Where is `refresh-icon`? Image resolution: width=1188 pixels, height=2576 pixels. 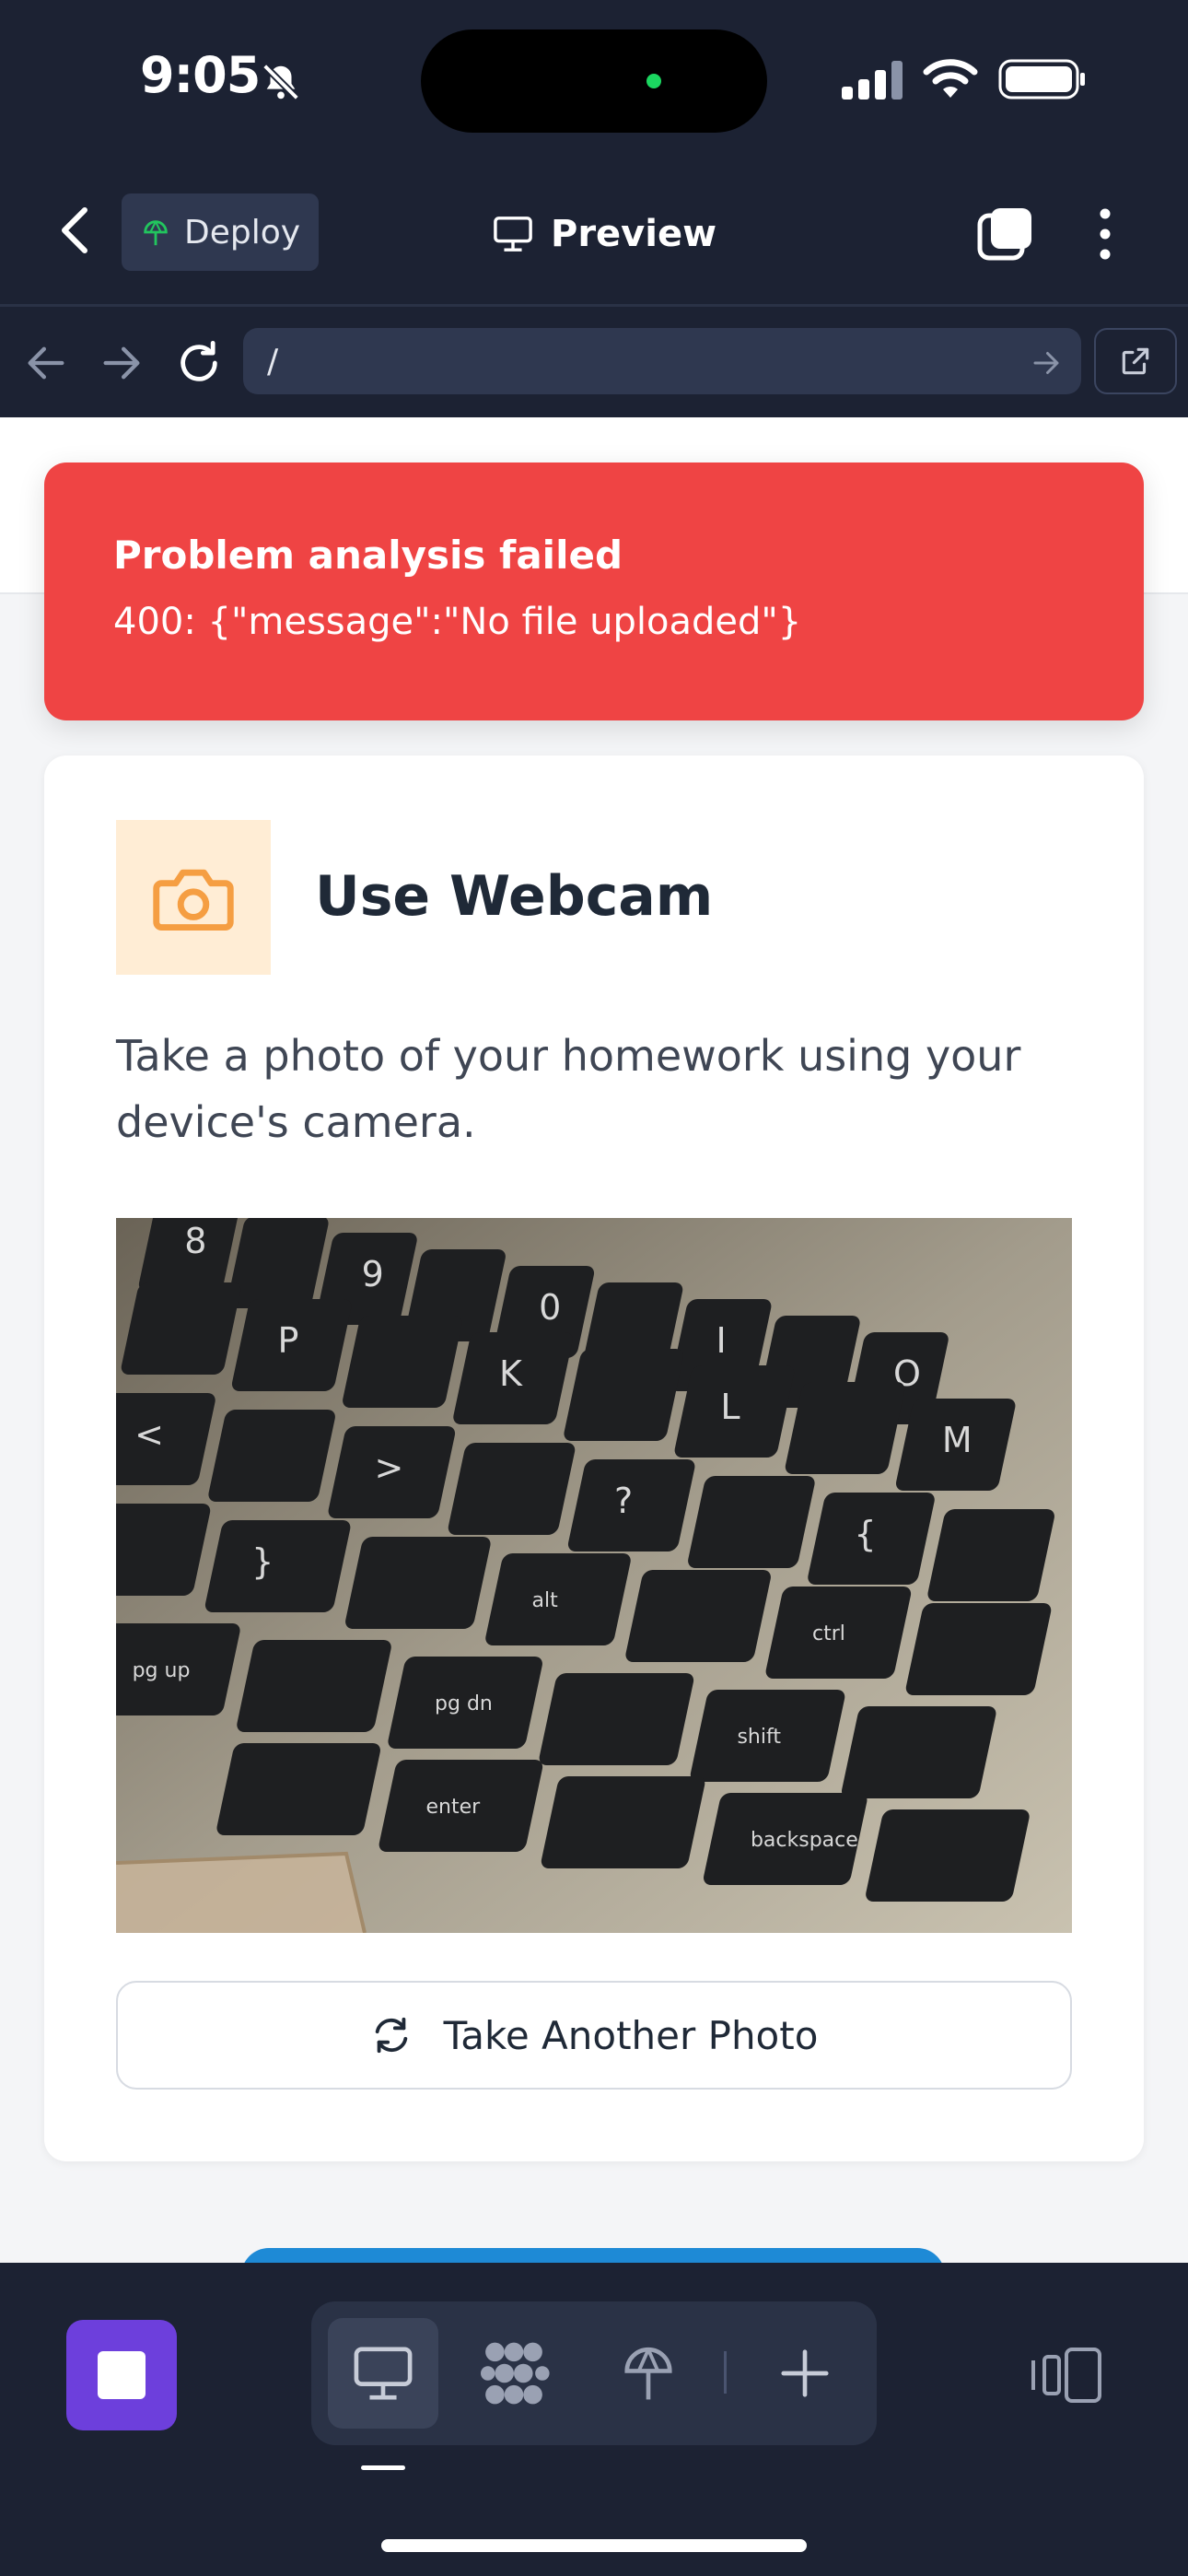 refresh-icon is located at coordinates (391, 2036).